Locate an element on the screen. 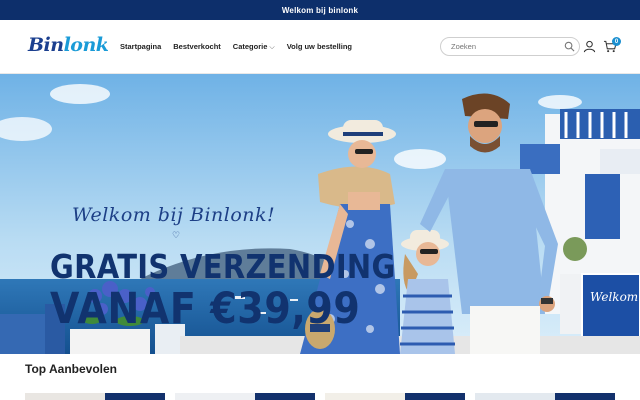 The width and height of the screenshot is (640, 400). announcement-text: Welkom bij binlonk is located at coordinates (320, 10).